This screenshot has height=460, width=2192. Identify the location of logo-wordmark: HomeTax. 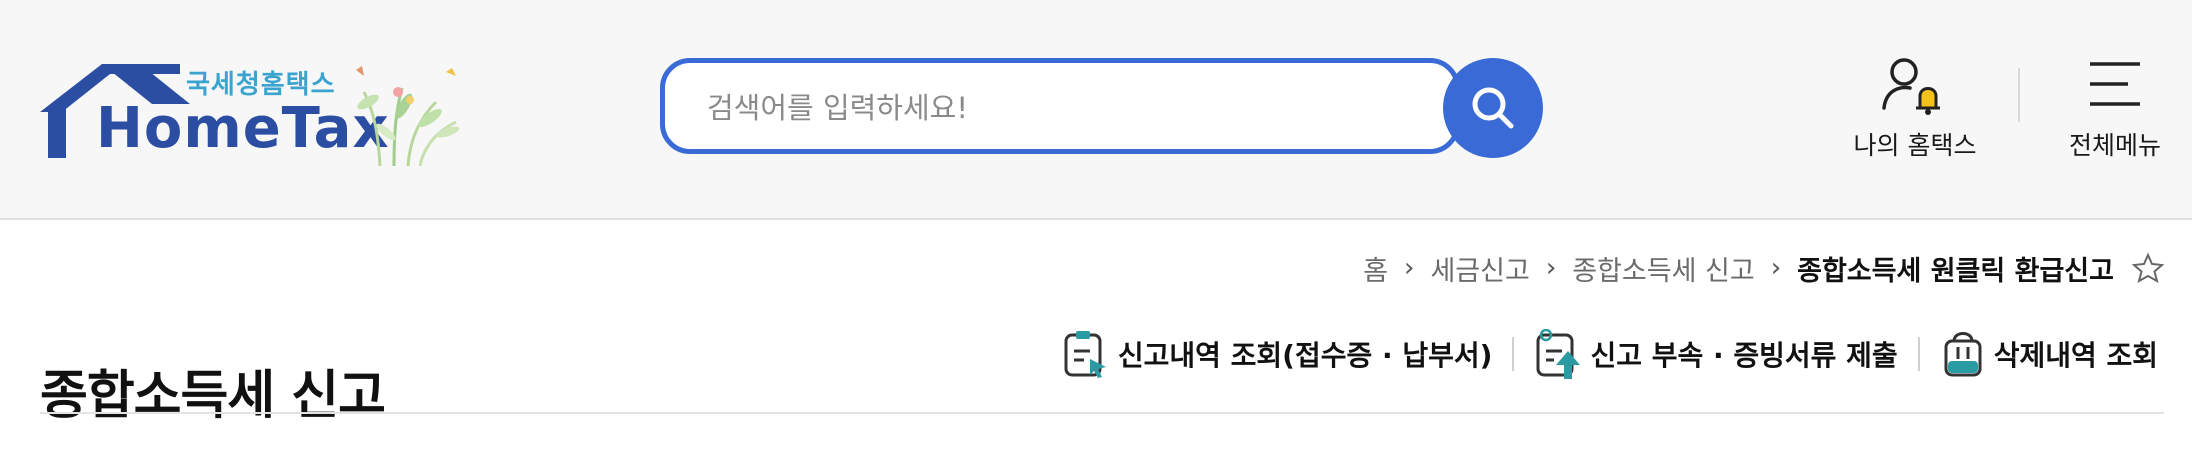
(243, 128).